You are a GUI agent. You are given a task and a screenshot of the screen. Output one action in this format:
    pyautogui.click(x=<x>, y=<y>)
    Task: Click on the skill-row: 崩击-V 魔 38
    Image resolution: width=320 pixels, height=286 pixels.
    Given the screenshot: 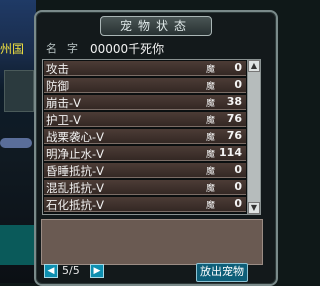 What is the action you would take?
    pyautogui.click(x=145, y=102)
    